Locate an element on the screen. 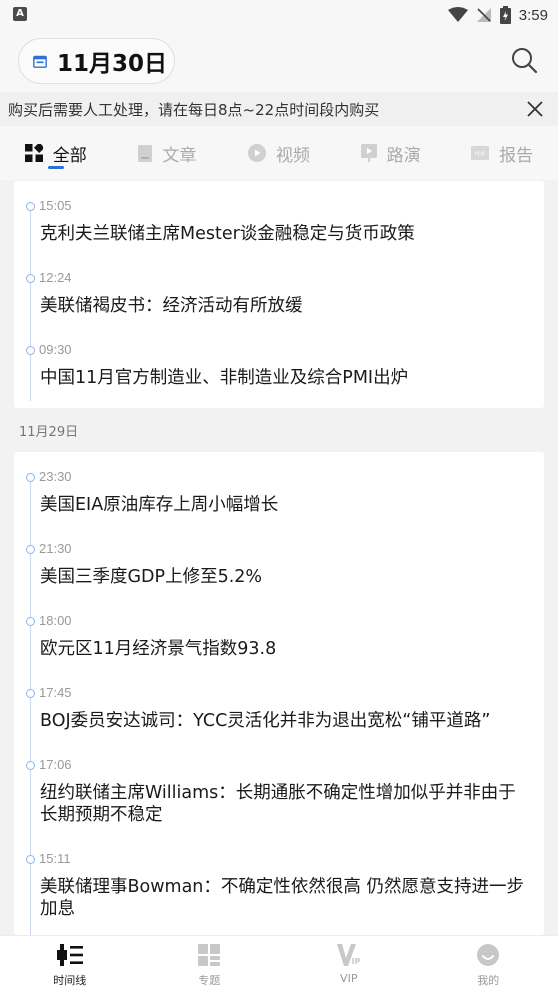  pdf-icon: PDF is located at coordinates (480, 153).